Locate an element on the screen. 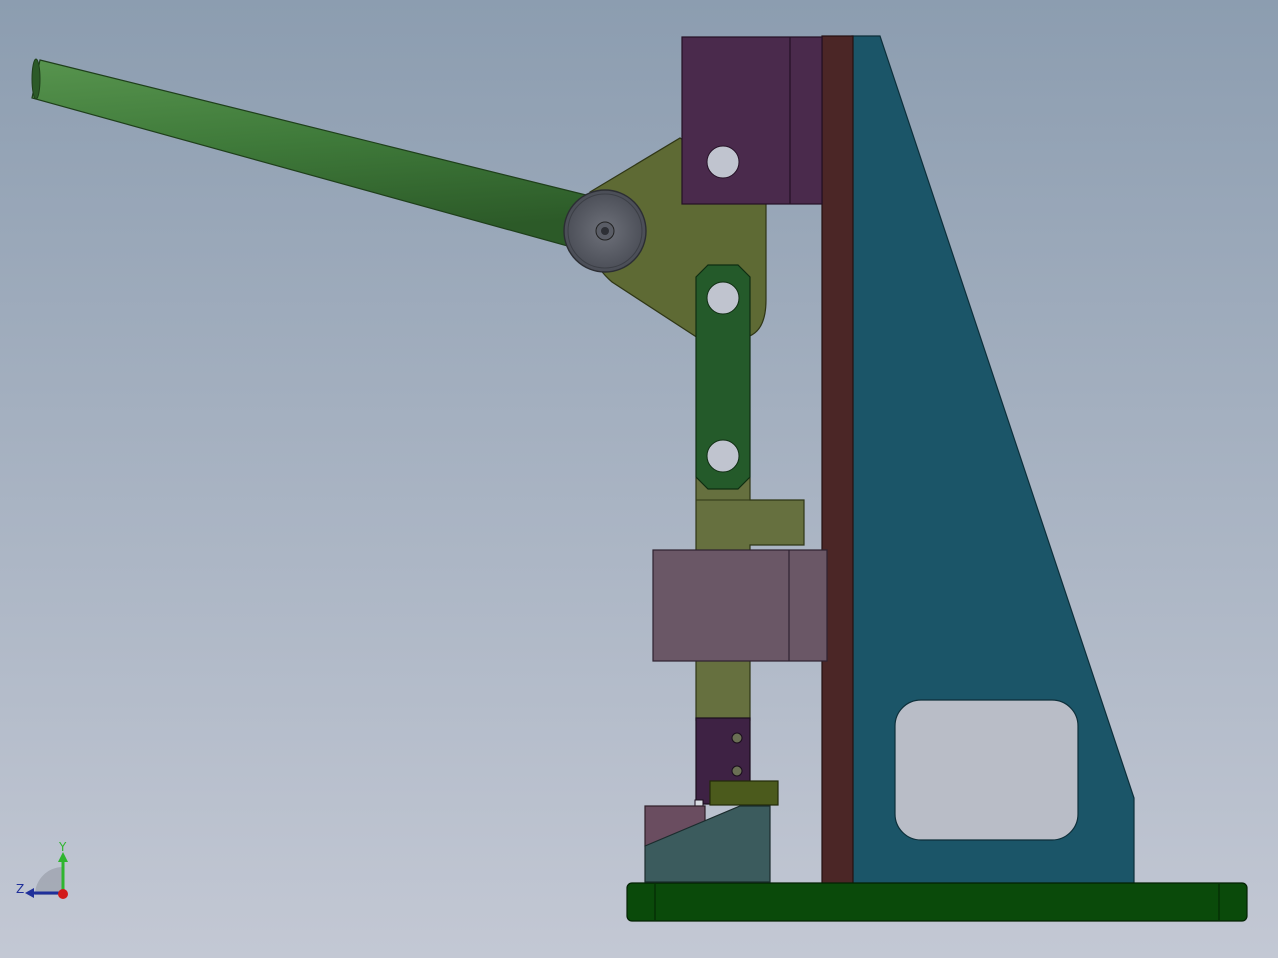  top-block-body is located at coordinates (752, 120).